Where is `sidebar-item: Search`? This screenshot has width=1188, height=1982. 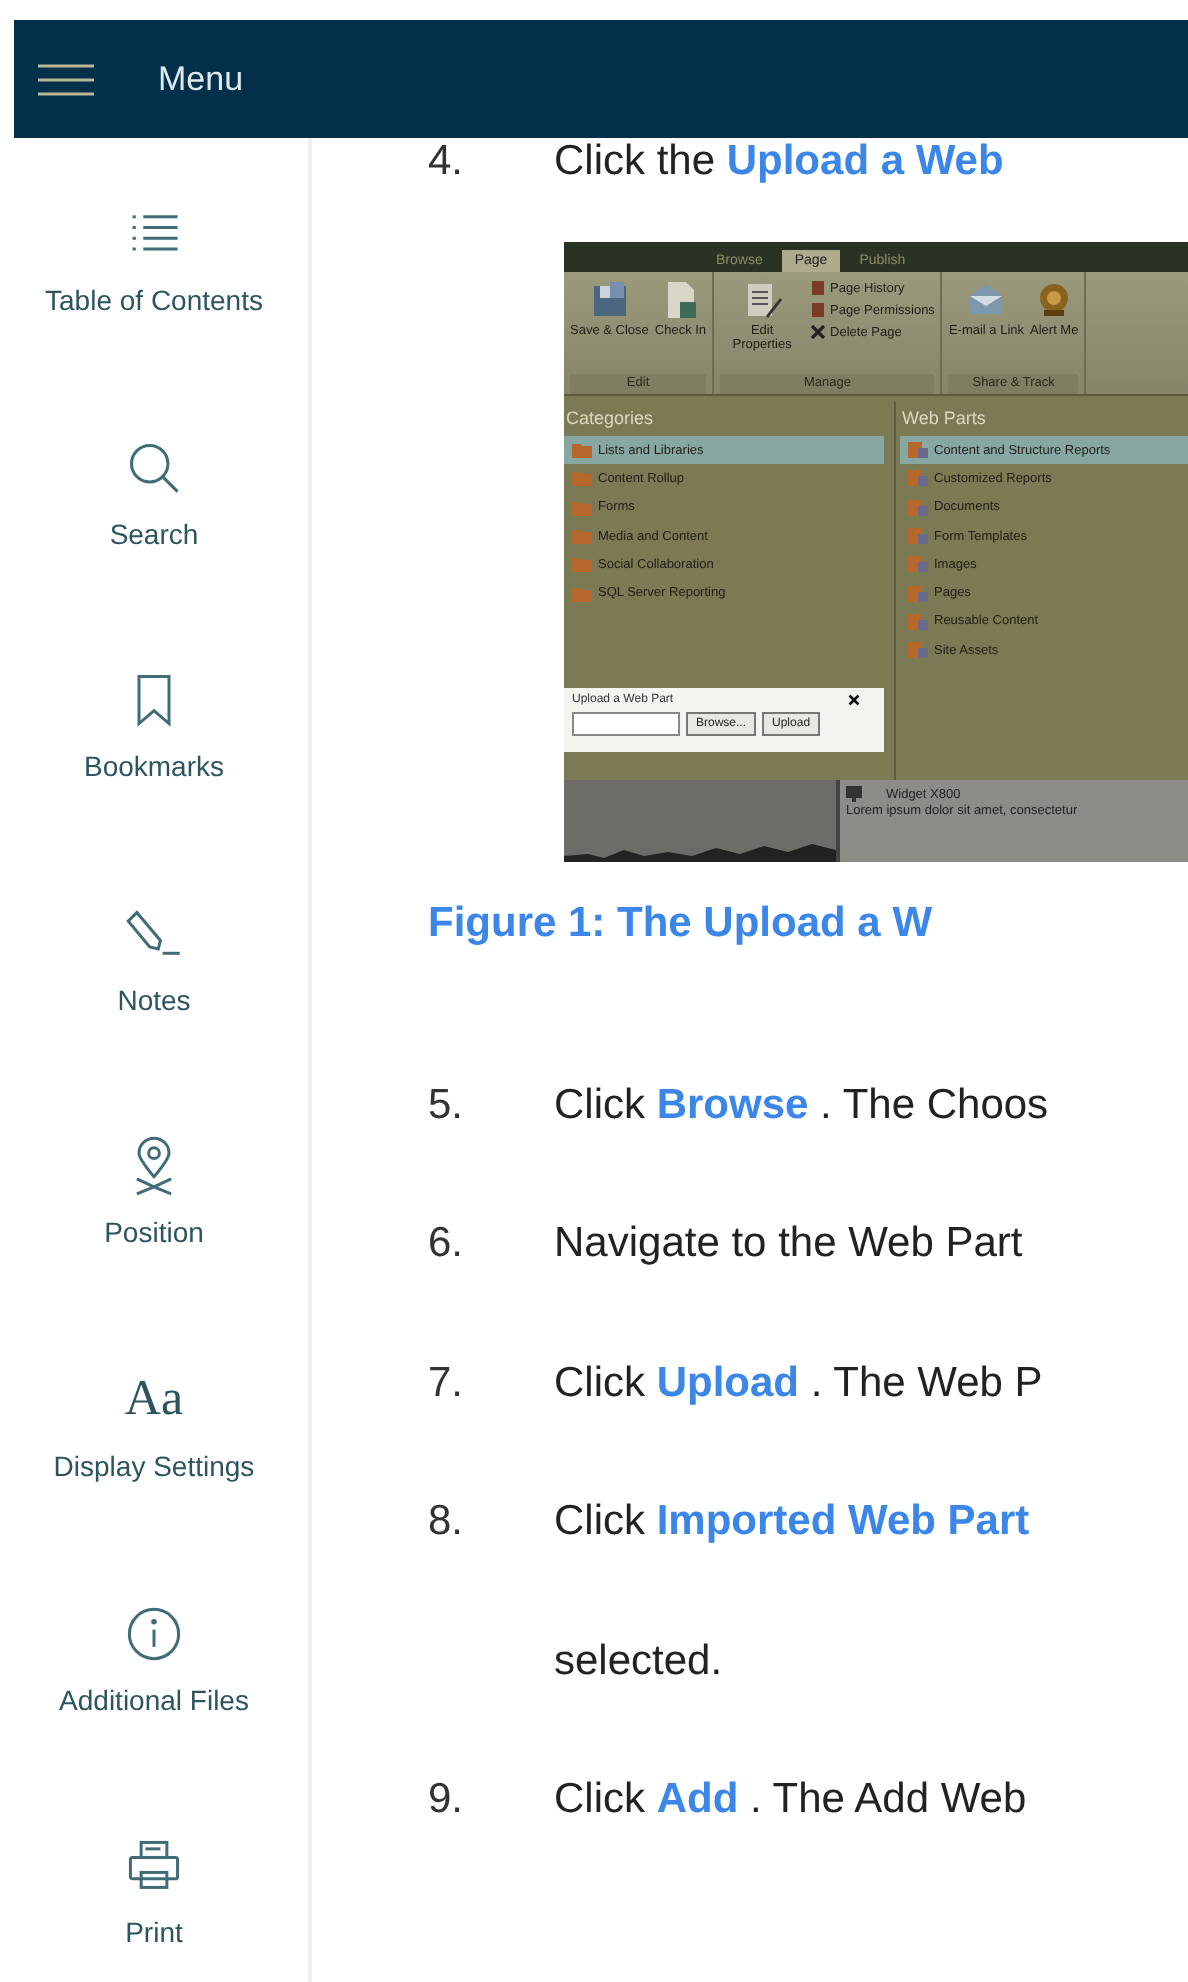
sidebar-item: Search is located at coordinates (154, 495).